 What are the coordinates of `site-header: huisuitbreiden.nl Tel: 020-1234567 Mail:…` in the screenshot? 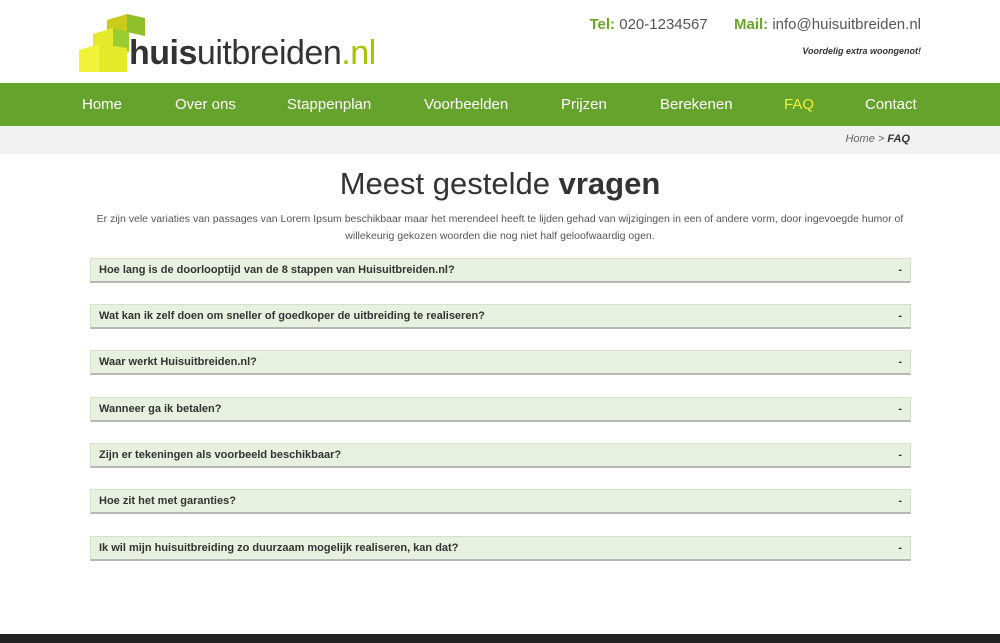 It's located at (500, 41).